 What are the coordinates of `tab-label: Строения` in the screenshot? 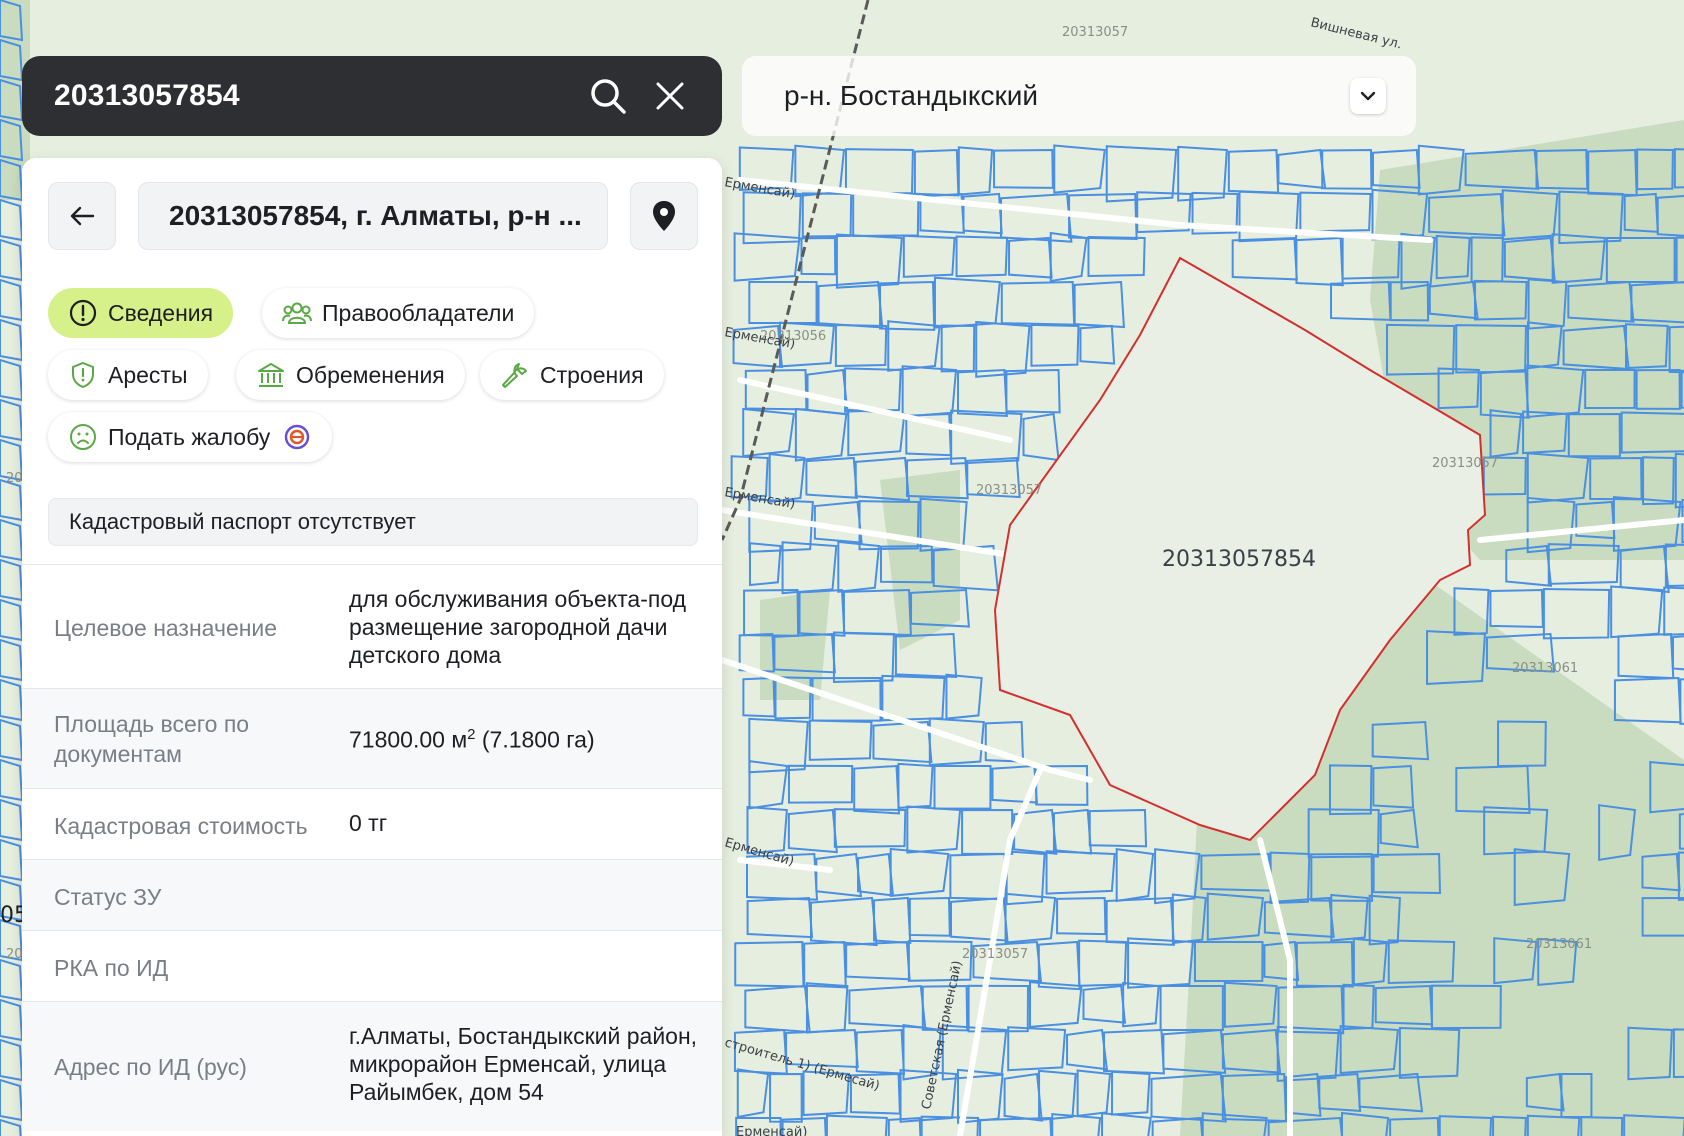 It's located at (592, 374).